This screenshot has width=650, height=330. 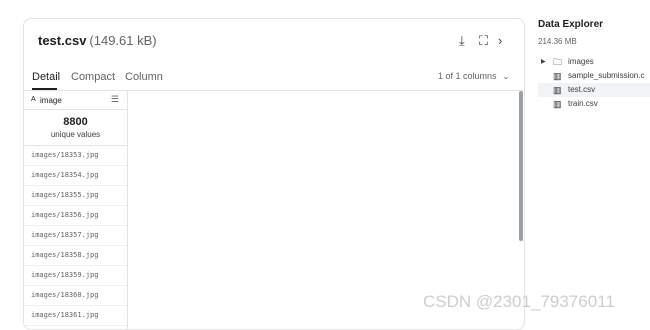 I want to click on tree-item-images: ▶ 🗀 images, so click(x=594, y=62).